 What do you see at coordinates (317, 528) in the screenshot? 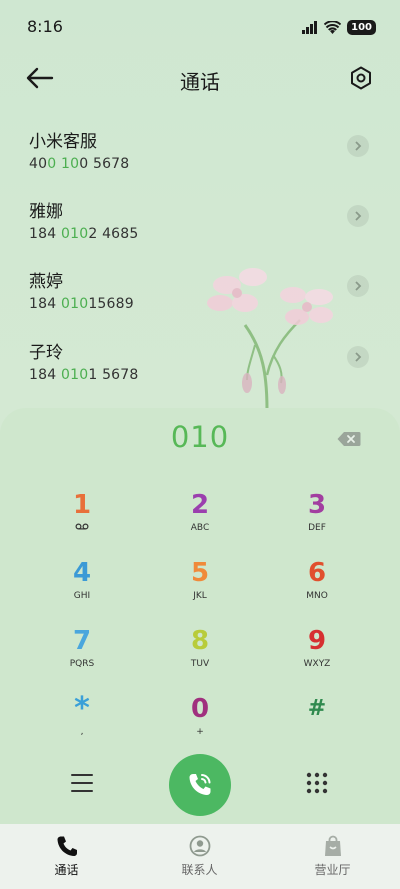
I see `key-letters: DEF` at bounding box center [317, 528].